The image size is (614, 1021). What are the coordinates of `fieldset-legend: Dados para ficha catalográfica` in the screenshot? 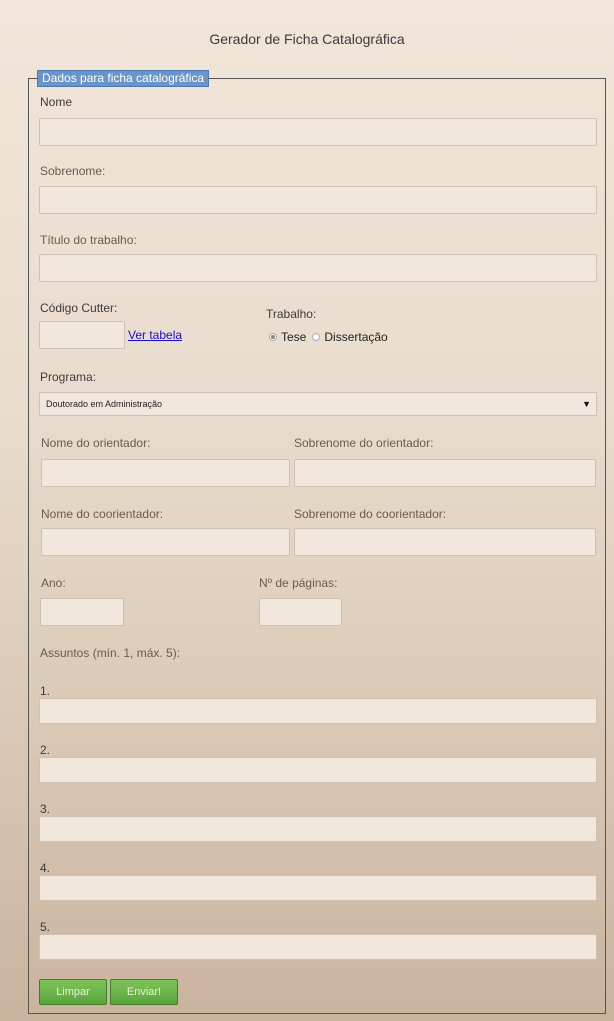 It's located at (123, 78).